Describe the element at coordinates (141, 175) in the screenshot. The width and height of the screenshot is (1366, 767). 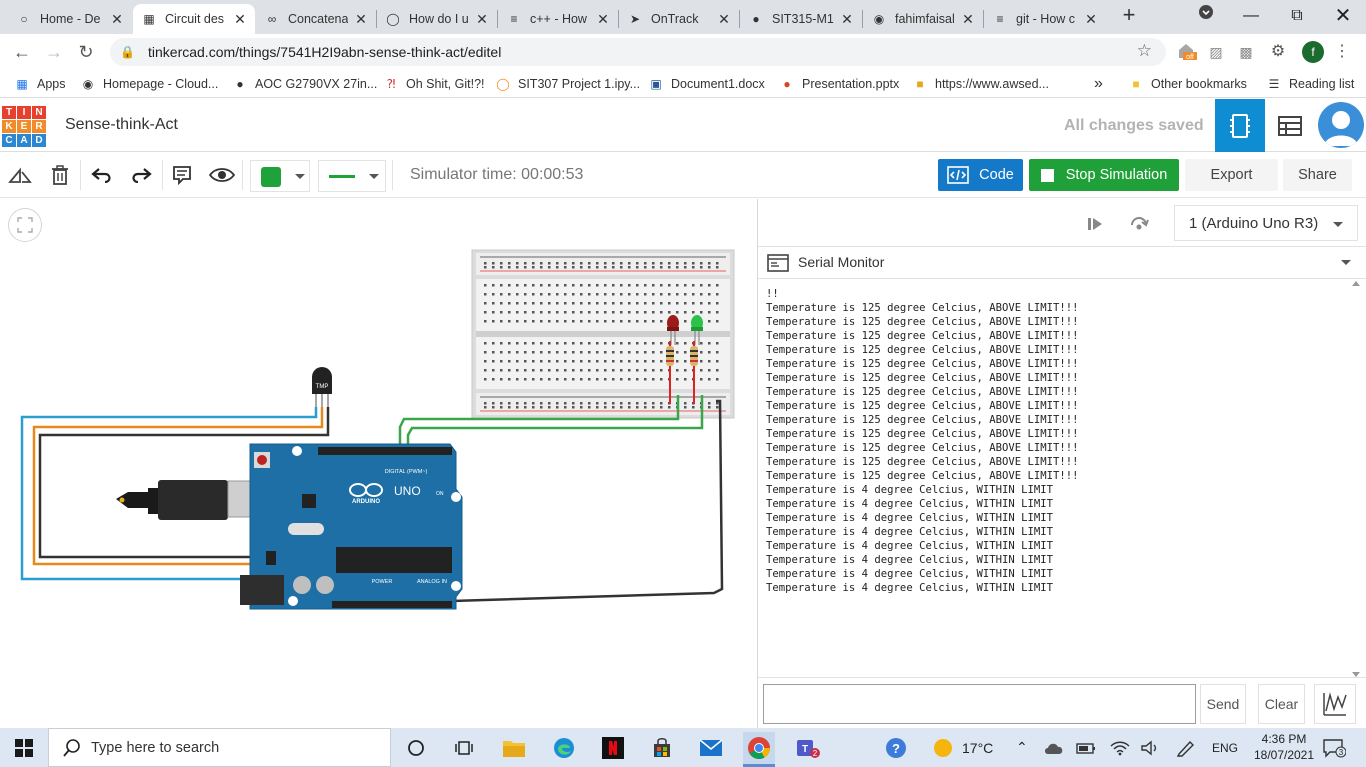
I see `redo-icon` at that location.